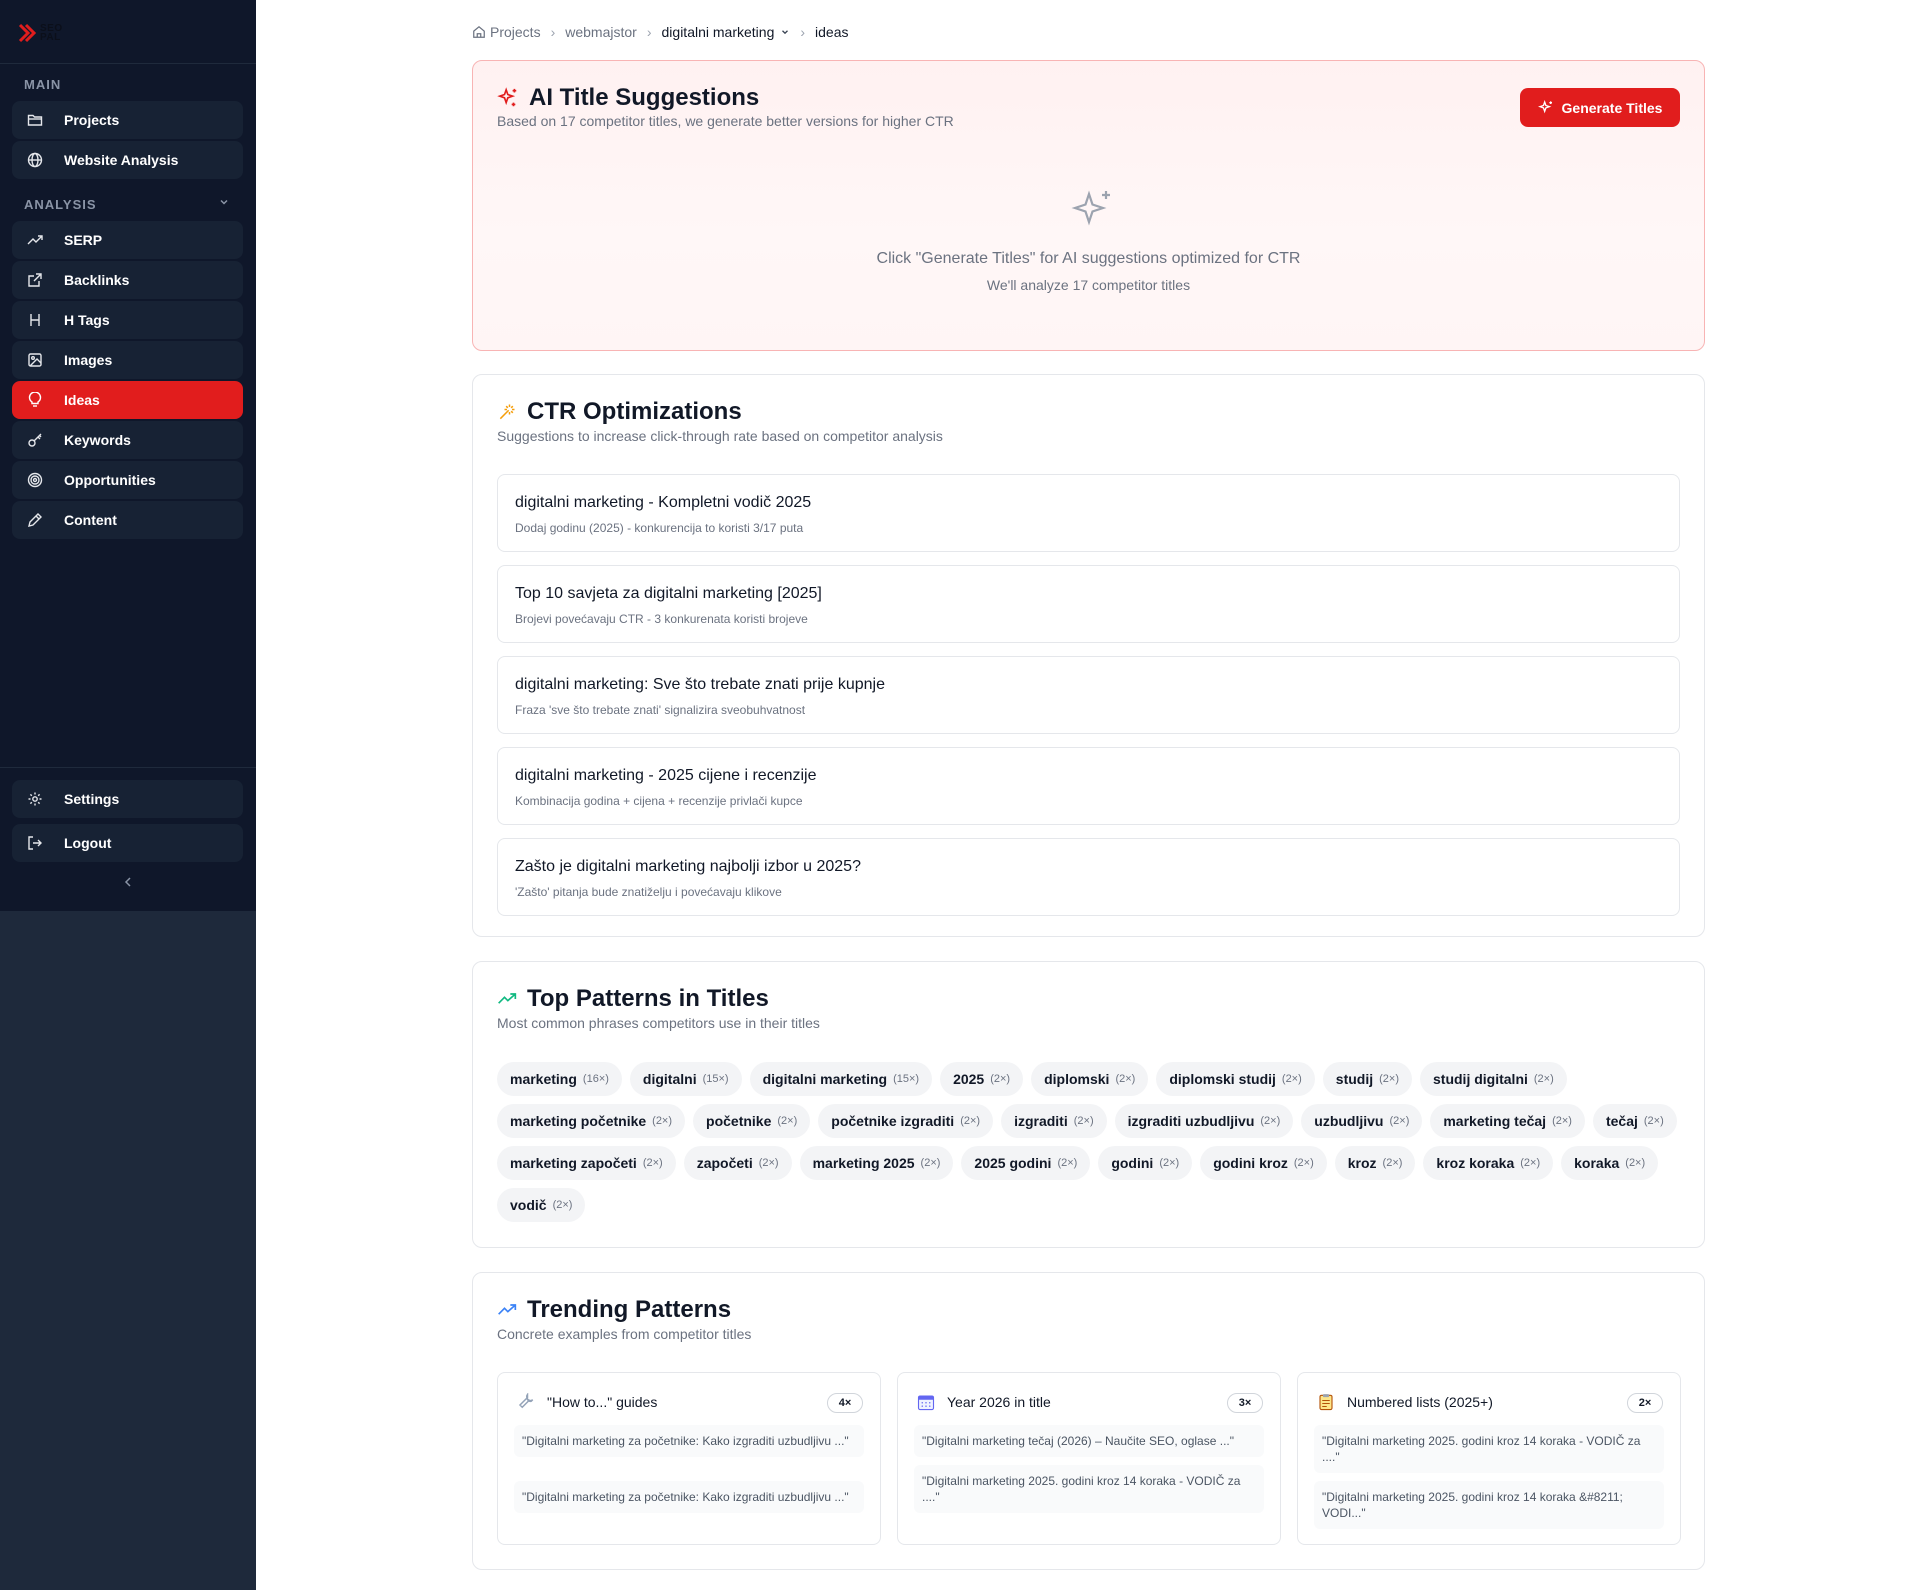 This screenshot has height=1590, width=1920. I want to click on sidebar-item-website-analysis: Website Analysis, so click(127, 160).